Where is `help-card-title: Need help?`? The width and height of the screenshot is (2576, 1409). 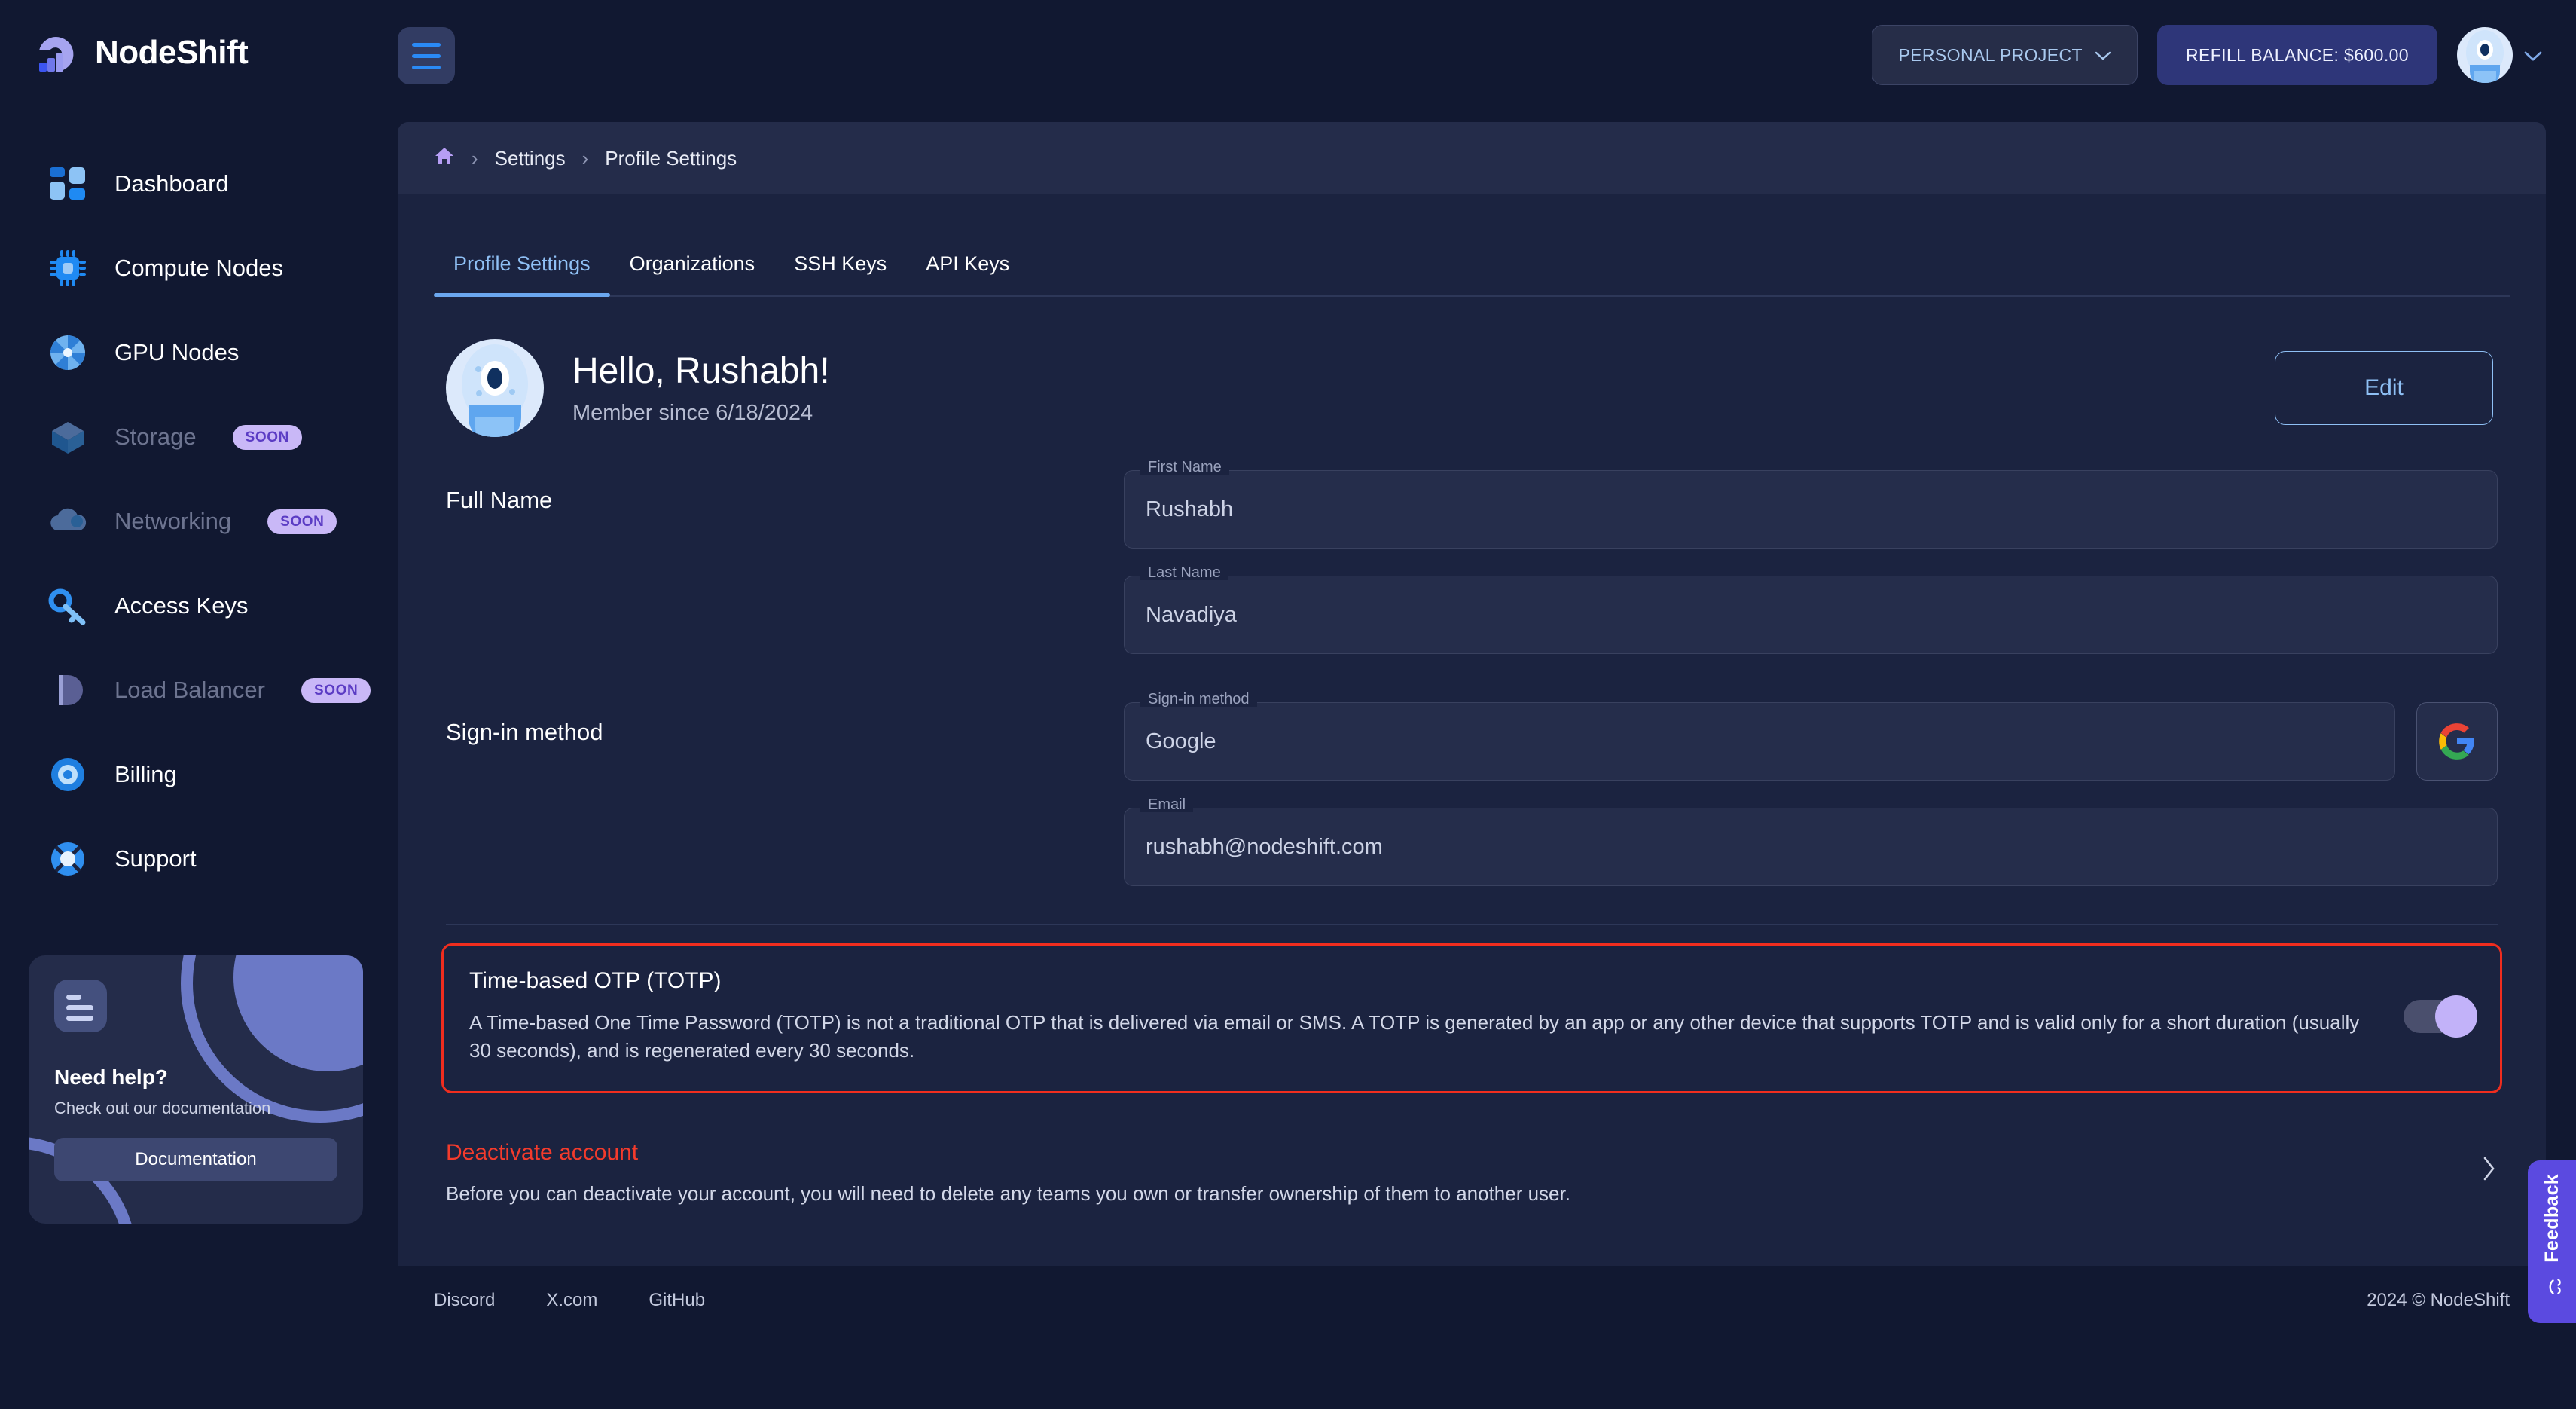
help-card-title: Need help? is located at coordinates (111, 1077).